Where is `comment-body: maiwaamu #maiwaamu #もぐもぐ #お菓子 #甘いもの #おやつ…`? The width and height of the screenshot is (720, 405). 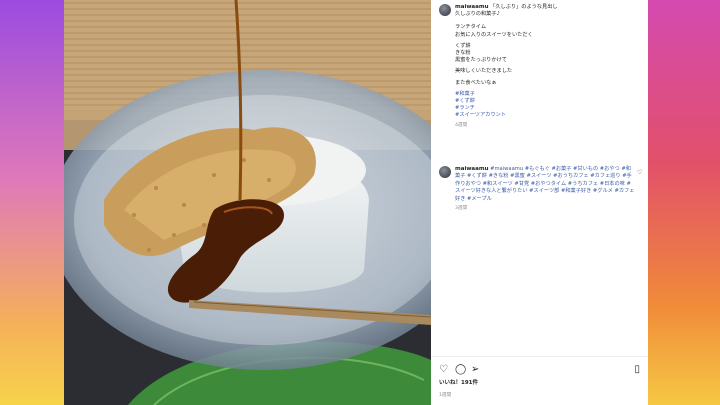
comment-body: maiwaamu #maiwaamu #もぐもぐ #お菓子 #甘いもの #おやつ… is located at coordinates (545, 189).